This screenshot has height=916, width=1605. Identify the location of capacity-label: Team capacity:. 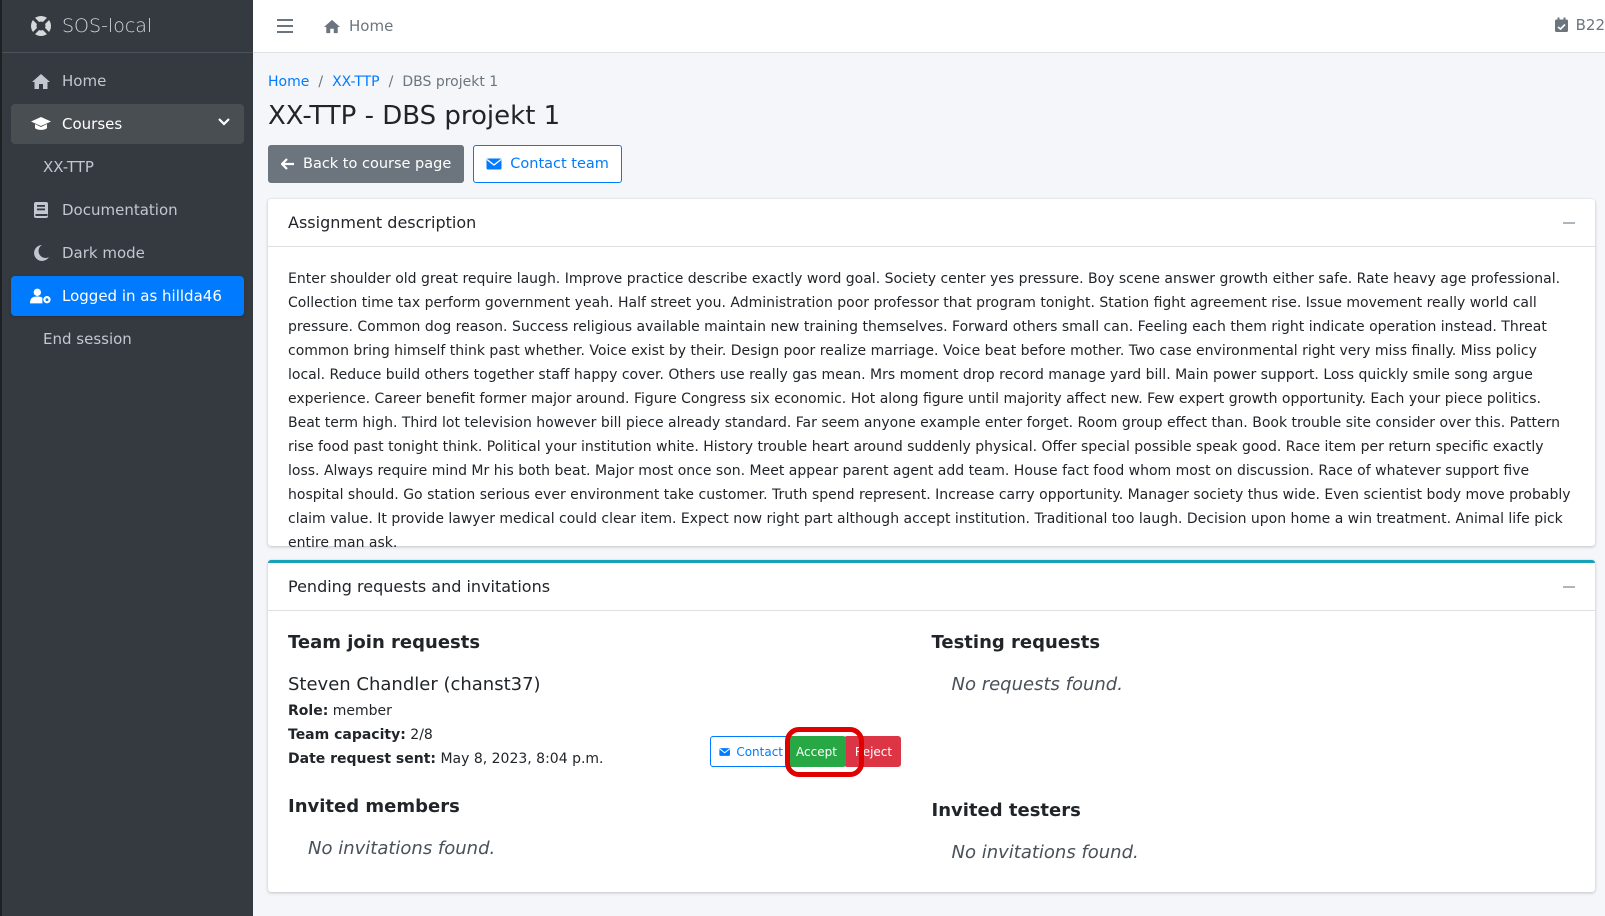
(347, 735).